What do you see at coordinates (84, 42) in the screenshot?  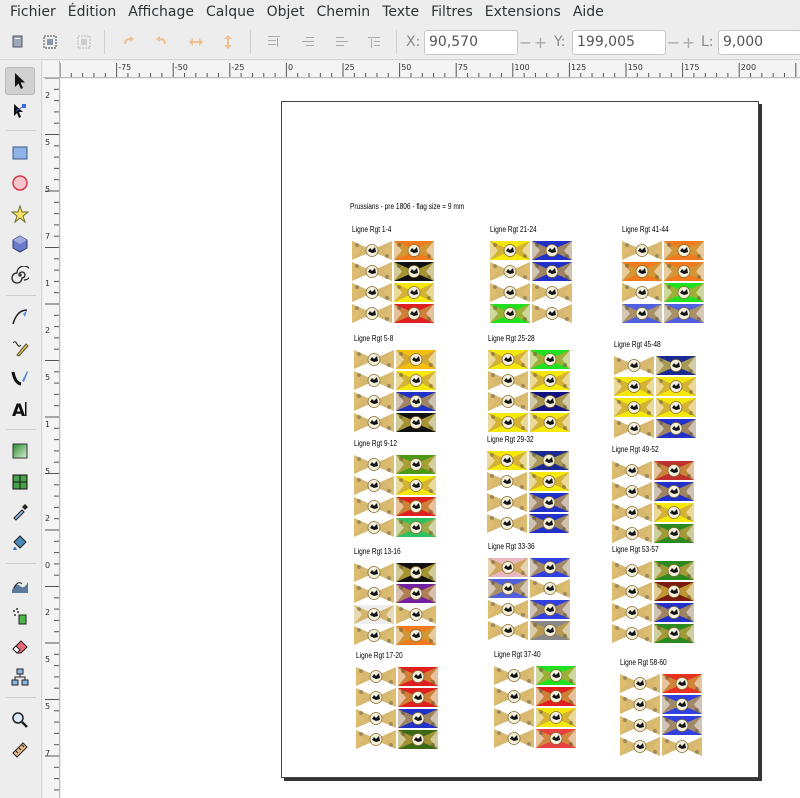 I see `deselect-icon` at bounding box center [84, 42].